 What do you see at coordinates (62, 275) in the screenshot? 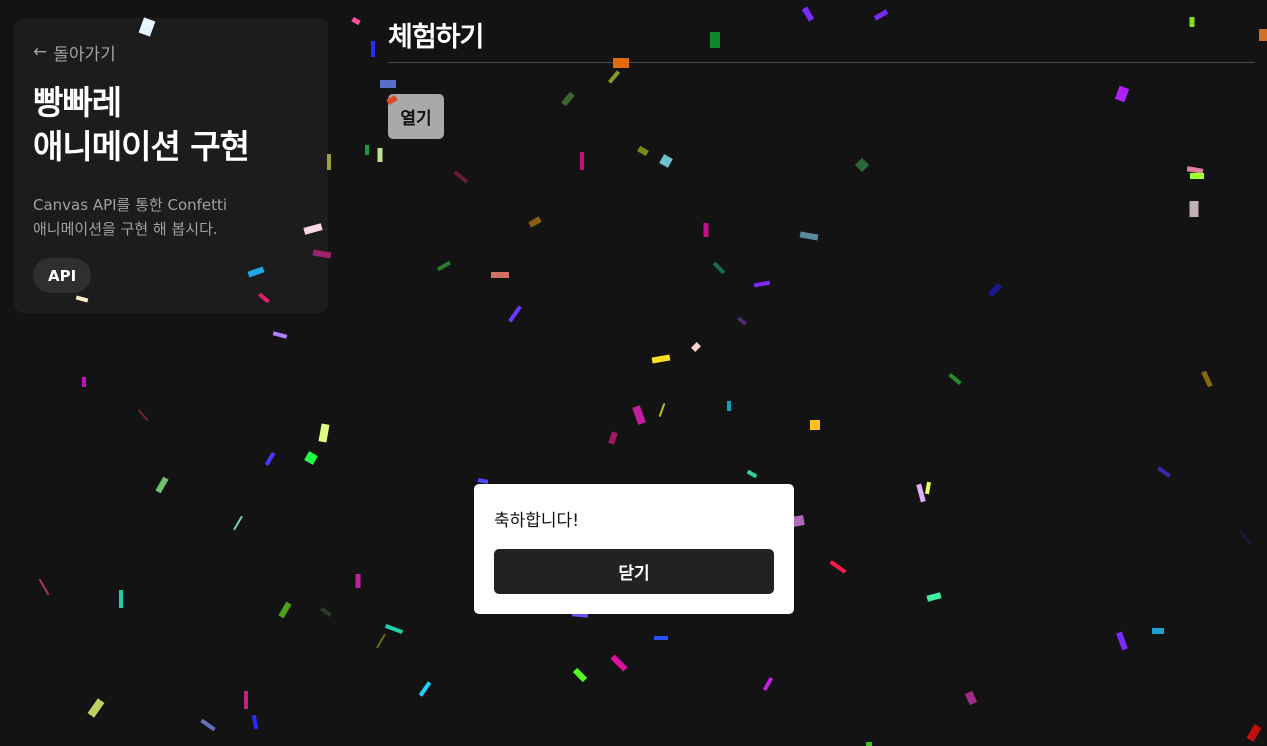
I see `tag-badge: API` at bounding box center [62, 275].